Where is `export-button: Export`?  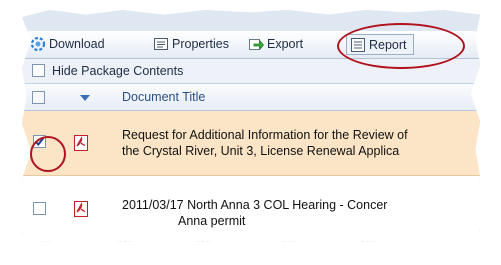
export-button: Export is located at coordinates (275, 44).